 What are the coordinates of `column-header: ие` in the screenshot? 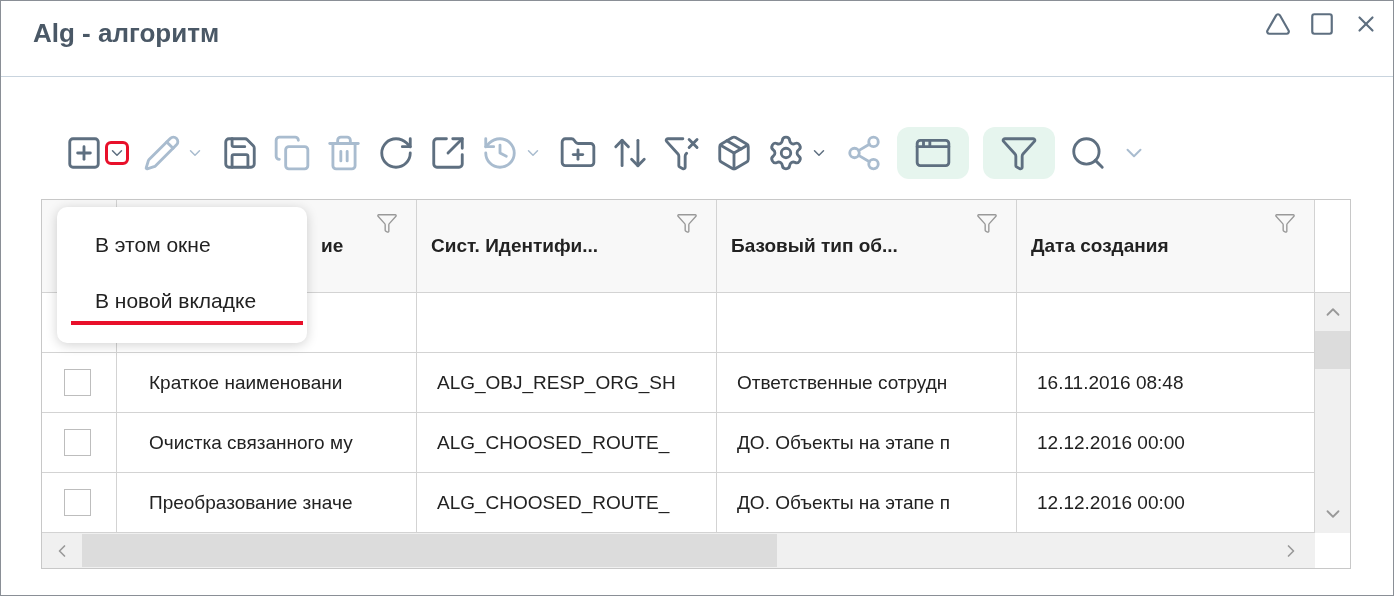 It's located at (332, 246).